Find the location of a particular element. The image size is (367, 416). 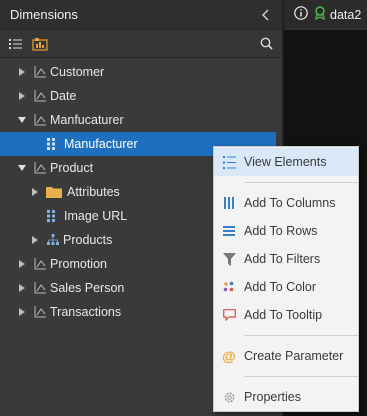

menu-item-add-to-columns: Add To Columns is located at coordinates (286, 203).